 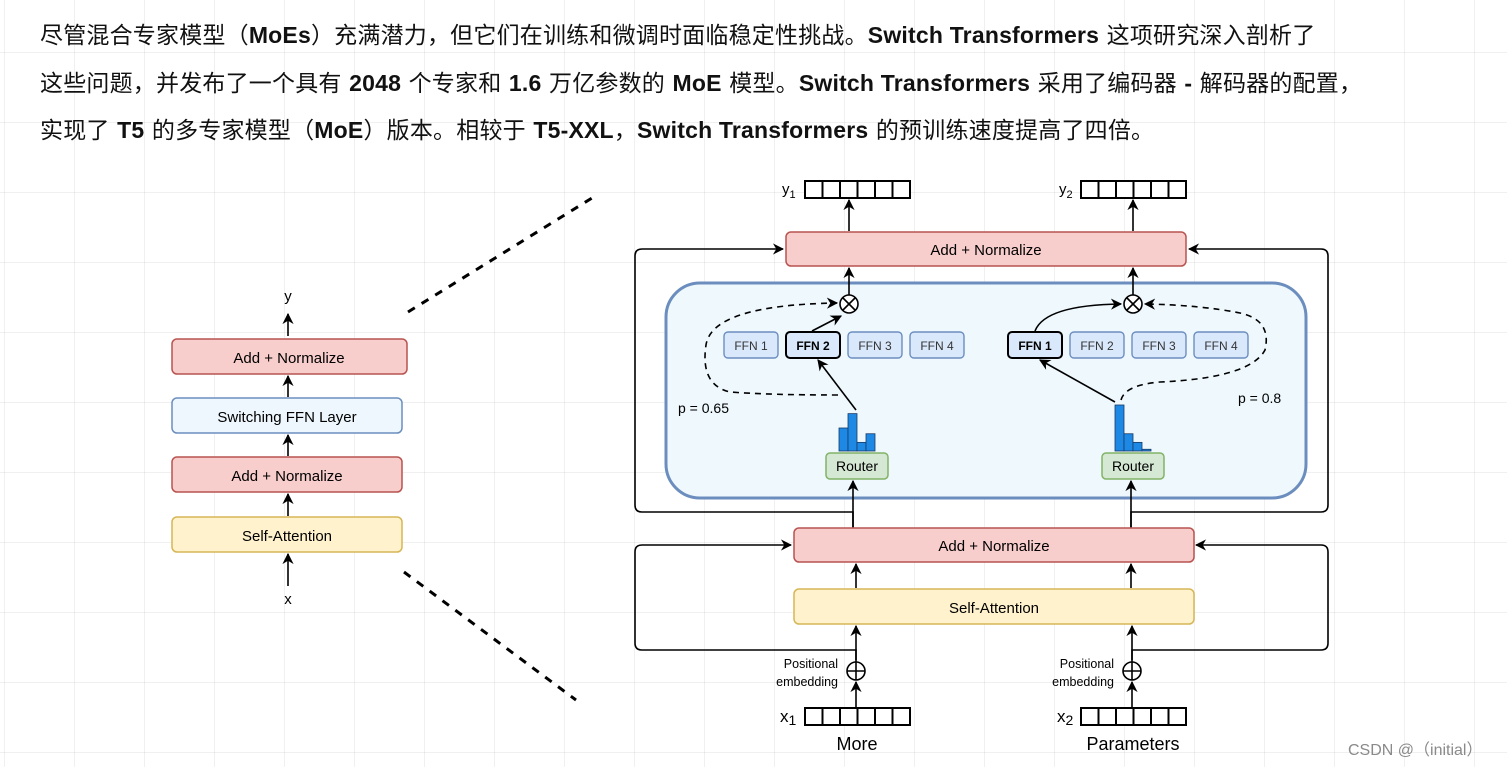 I want to click on right-add-normalize-top-label: Add + Normalize, so click(x=985, y=250).